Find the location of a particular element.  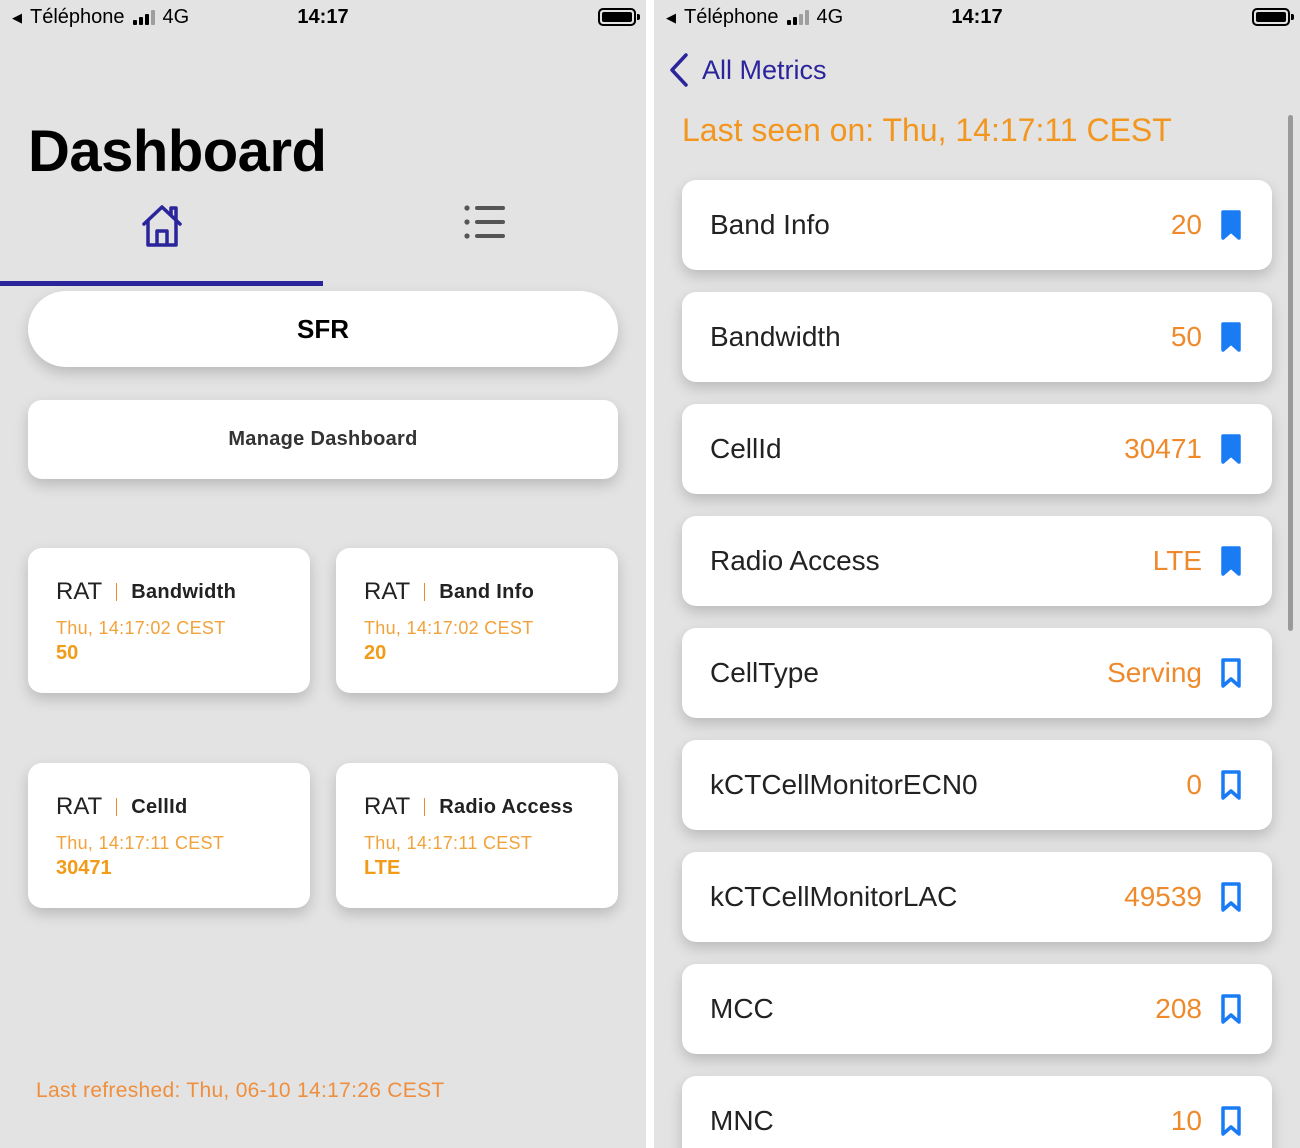

metric-row-label: Bandwidth is located at coordinates (775, 336).